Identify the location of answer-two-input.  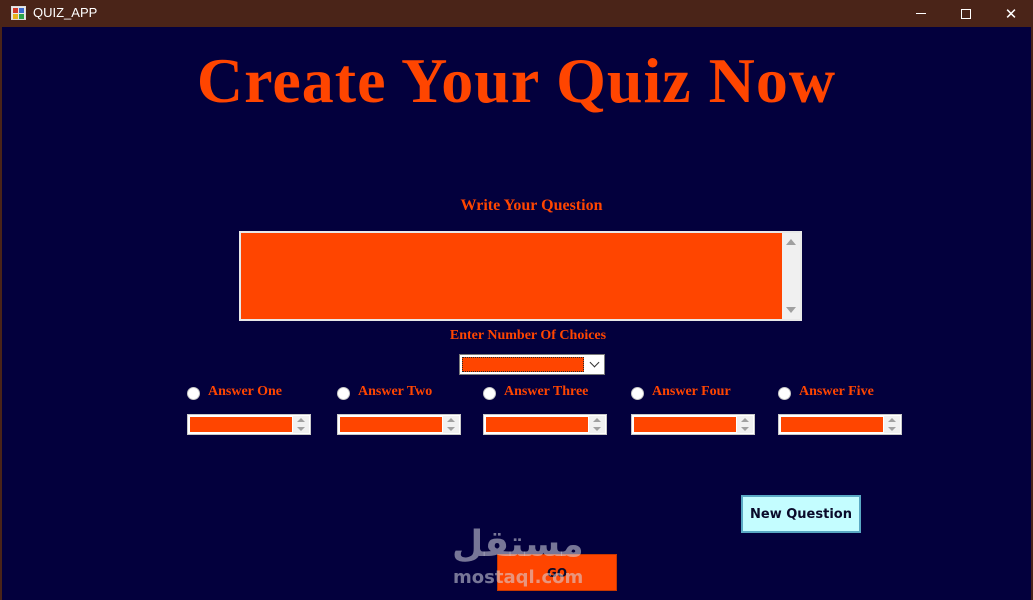
(399, 424).